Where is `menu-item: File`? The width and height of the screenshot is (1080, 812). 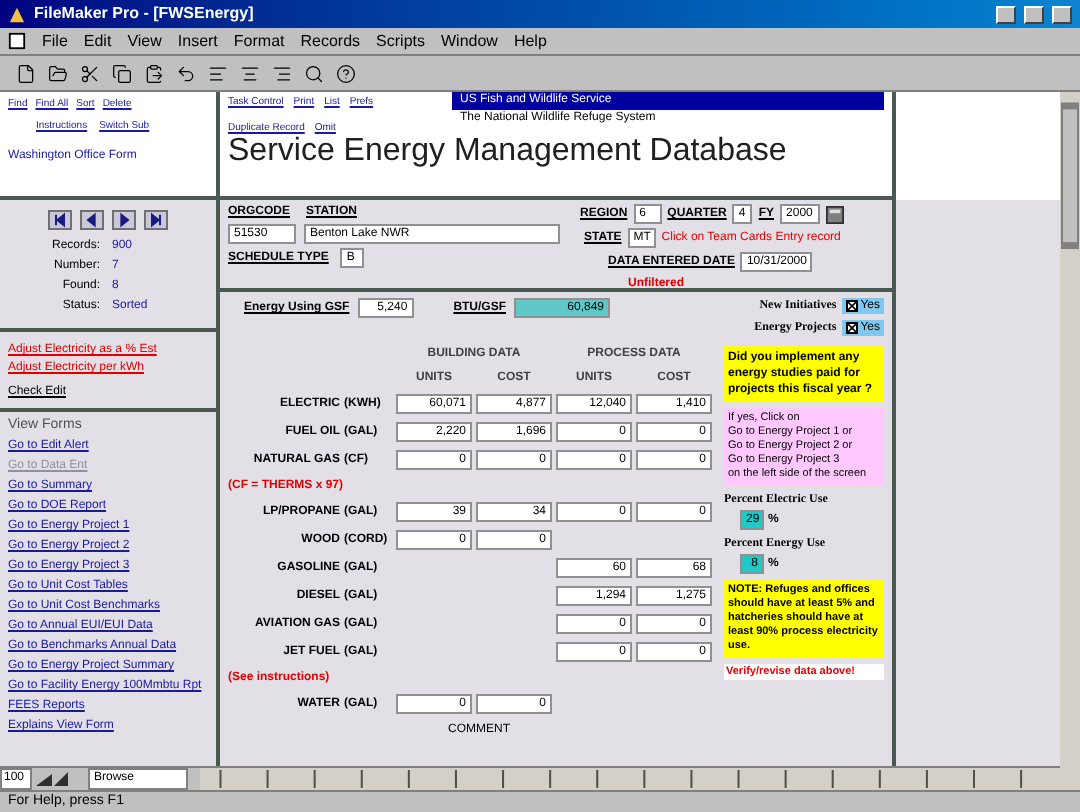
menu-item: File is located at coordinates (55, 41).